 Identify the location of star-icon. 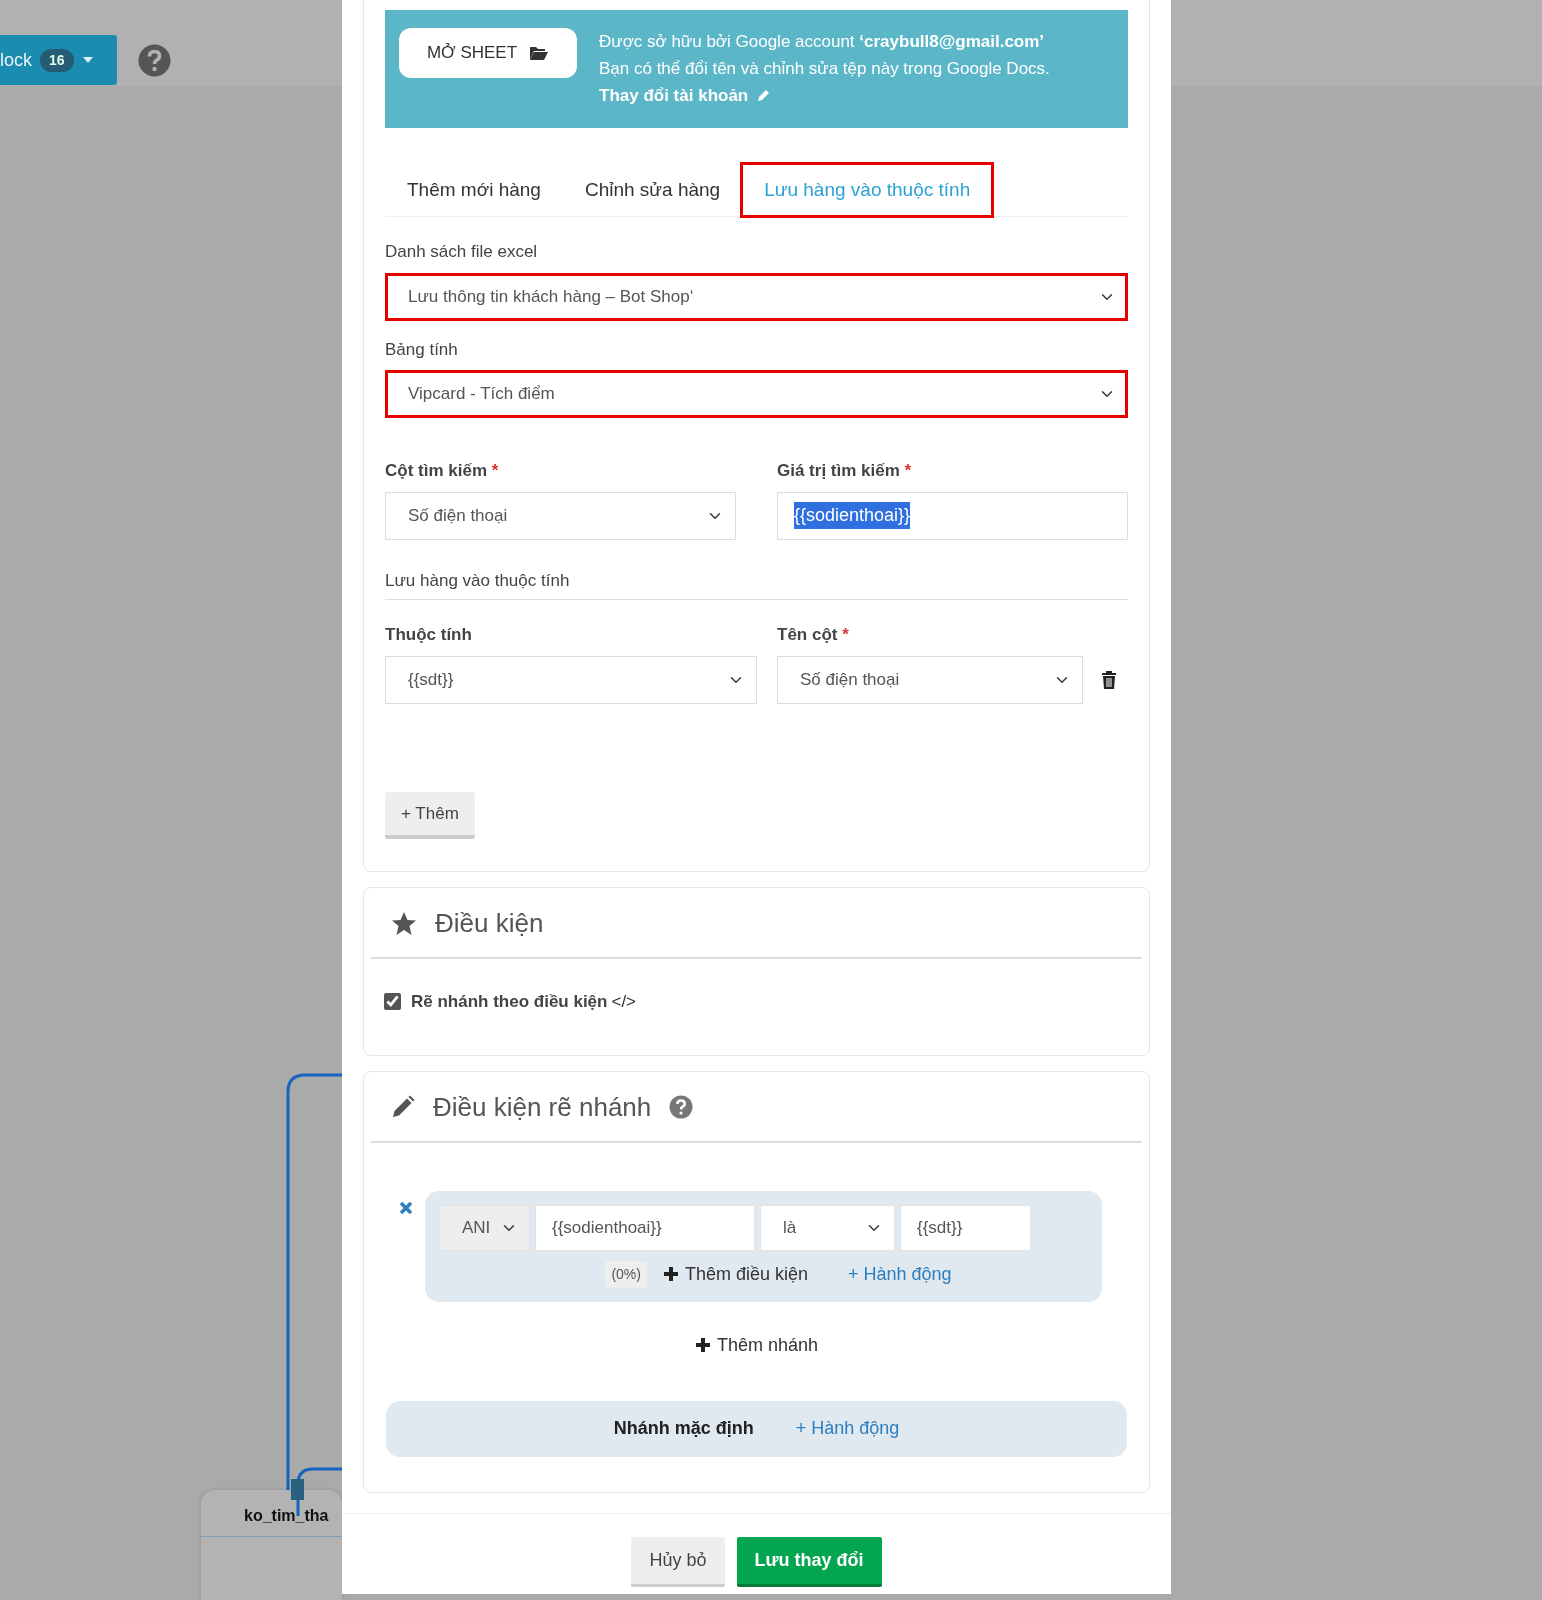
(404, 924).